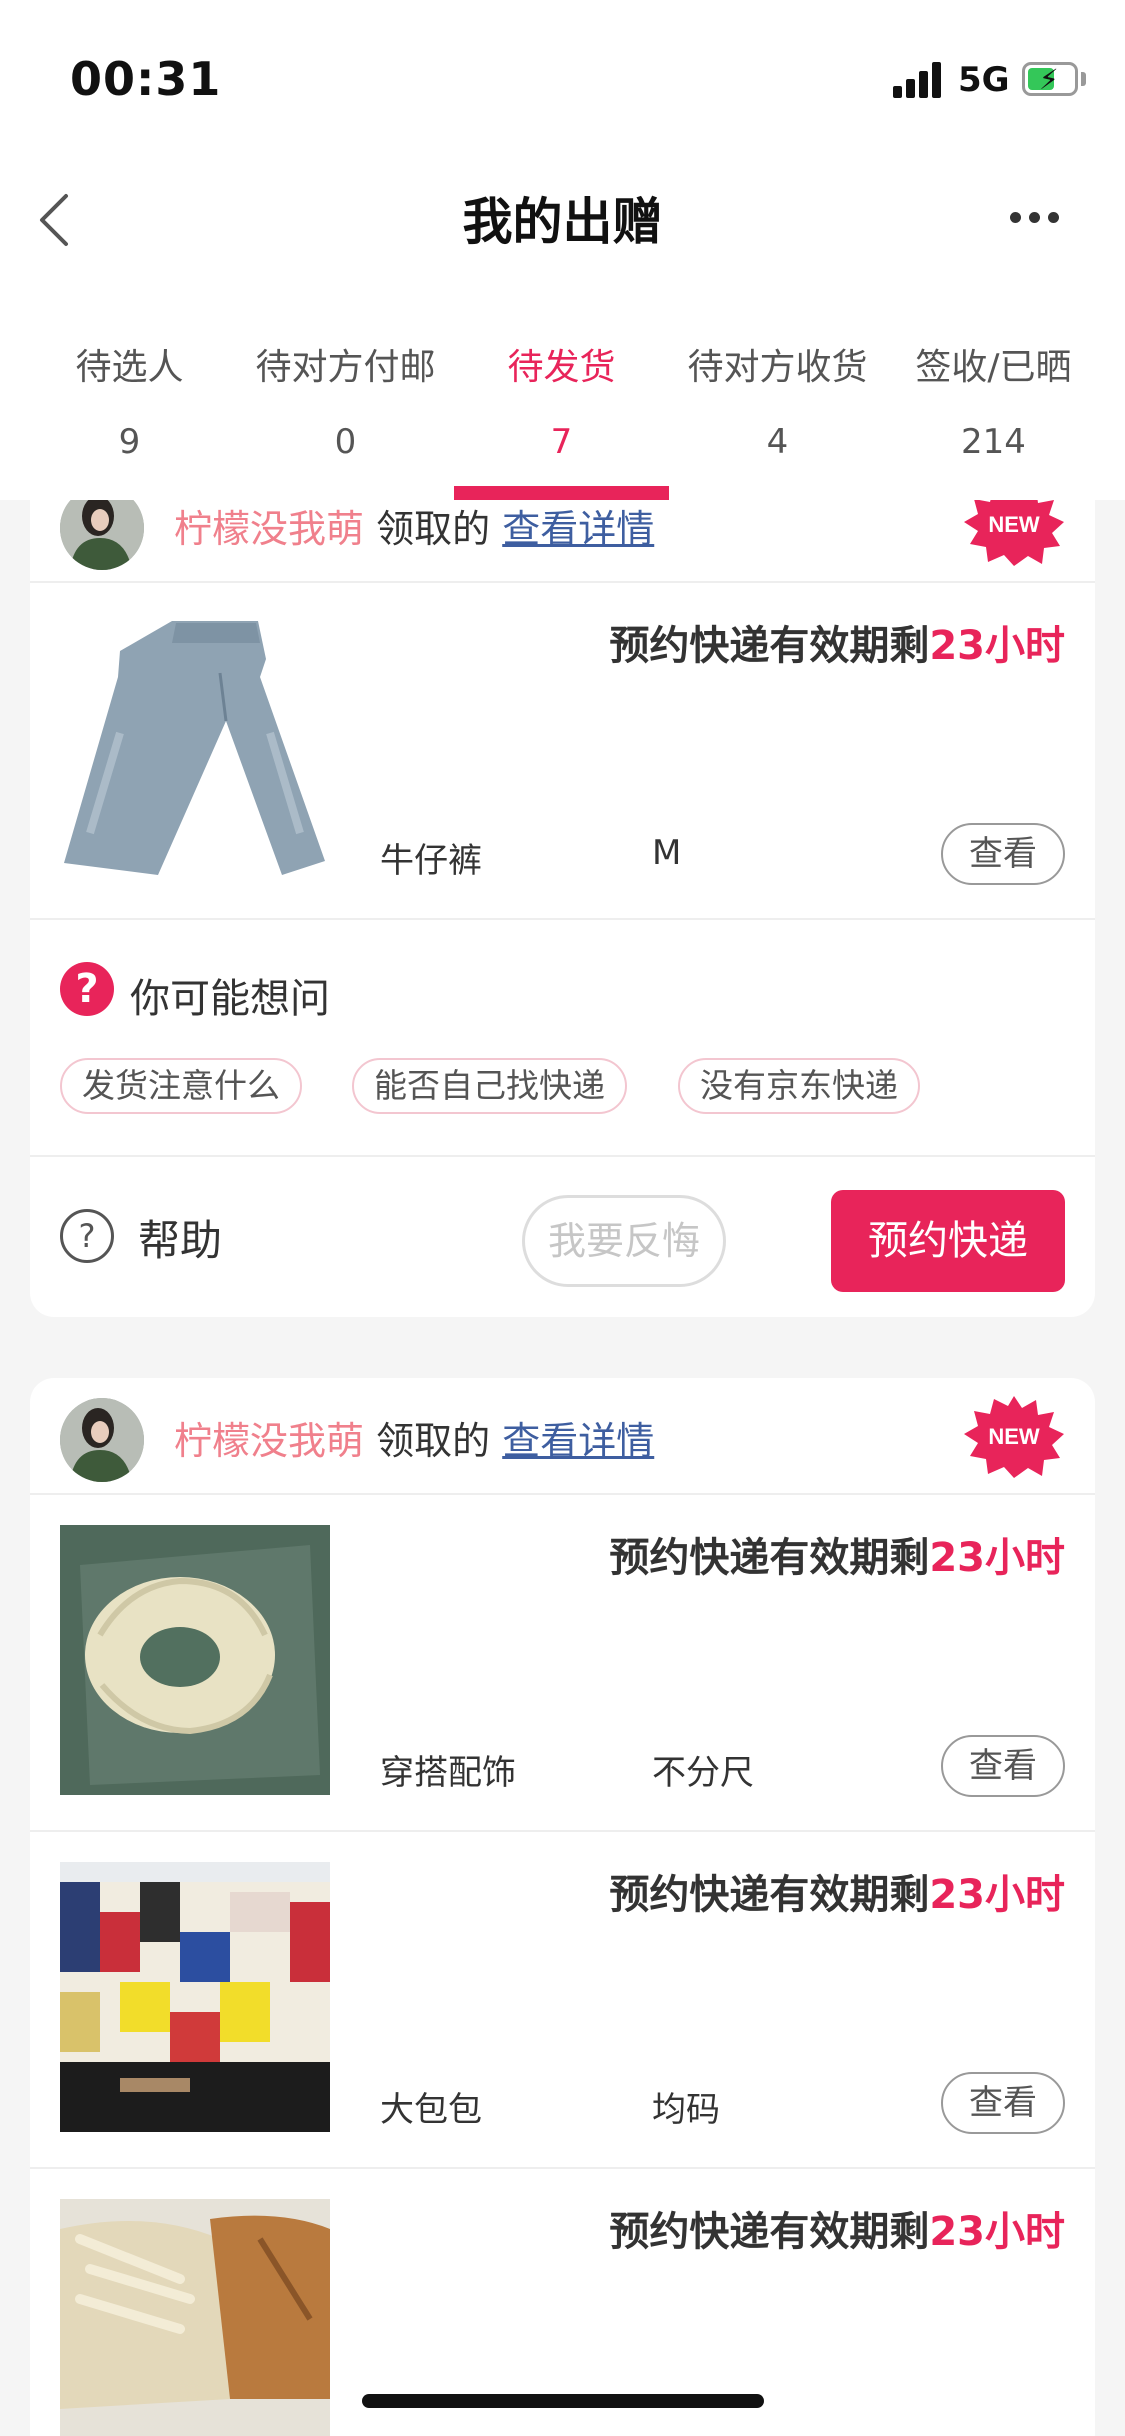 This screenshot has height=2436, width=1125. Describe the element at coordinates (984, 80) in the screenshot. I see `network-type: 5G` at that location.